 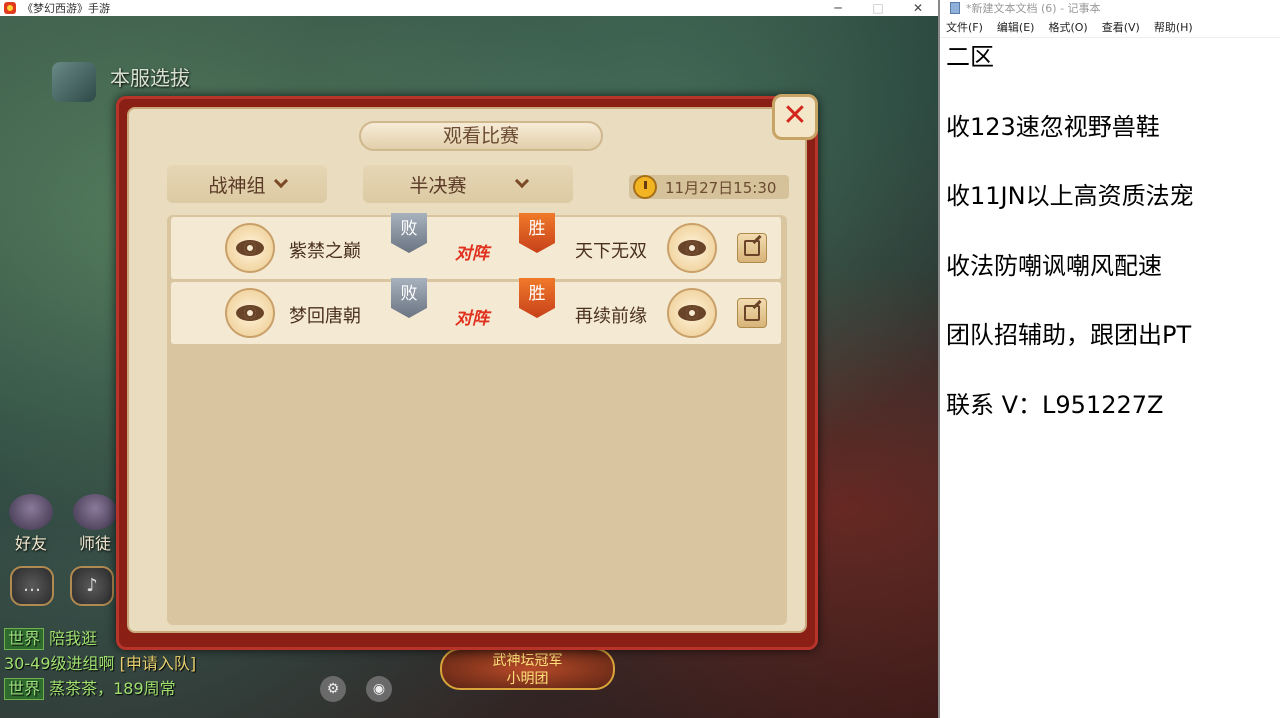 I want to click on group-filter-dropdown: 战神组, so click(x=247, y=184).